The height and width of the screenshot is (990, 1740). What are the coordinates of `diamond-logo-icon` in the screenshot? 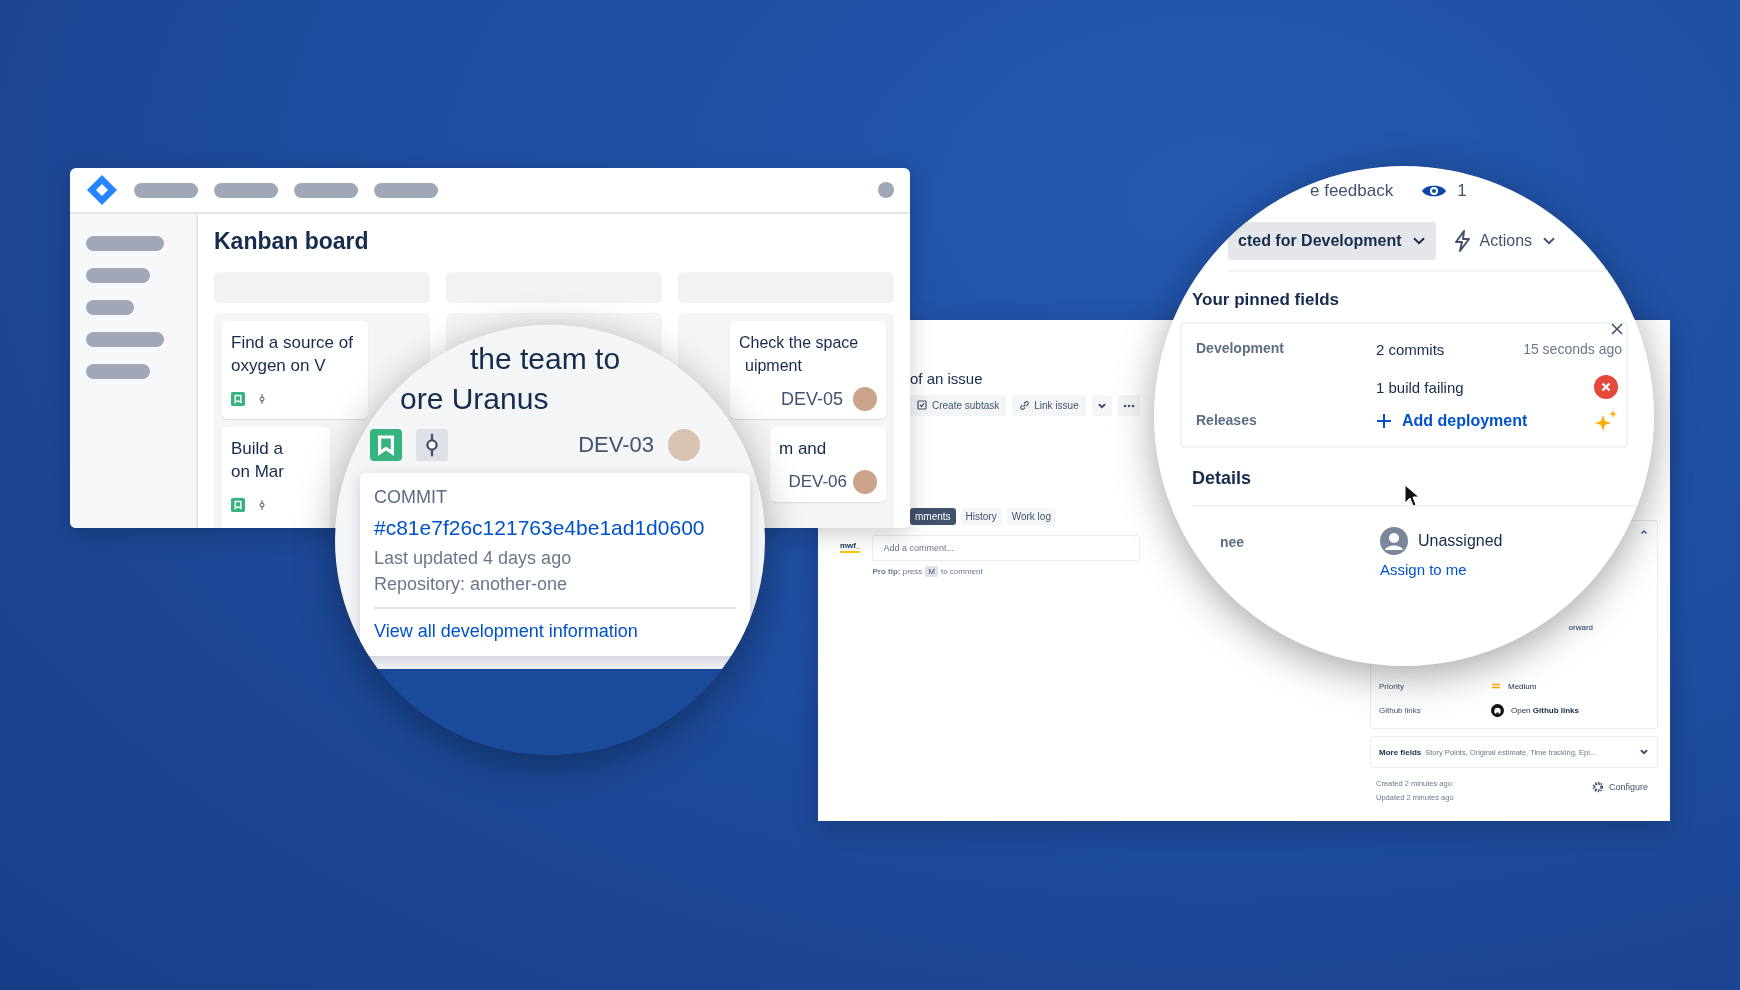 It's located at (102, 190).